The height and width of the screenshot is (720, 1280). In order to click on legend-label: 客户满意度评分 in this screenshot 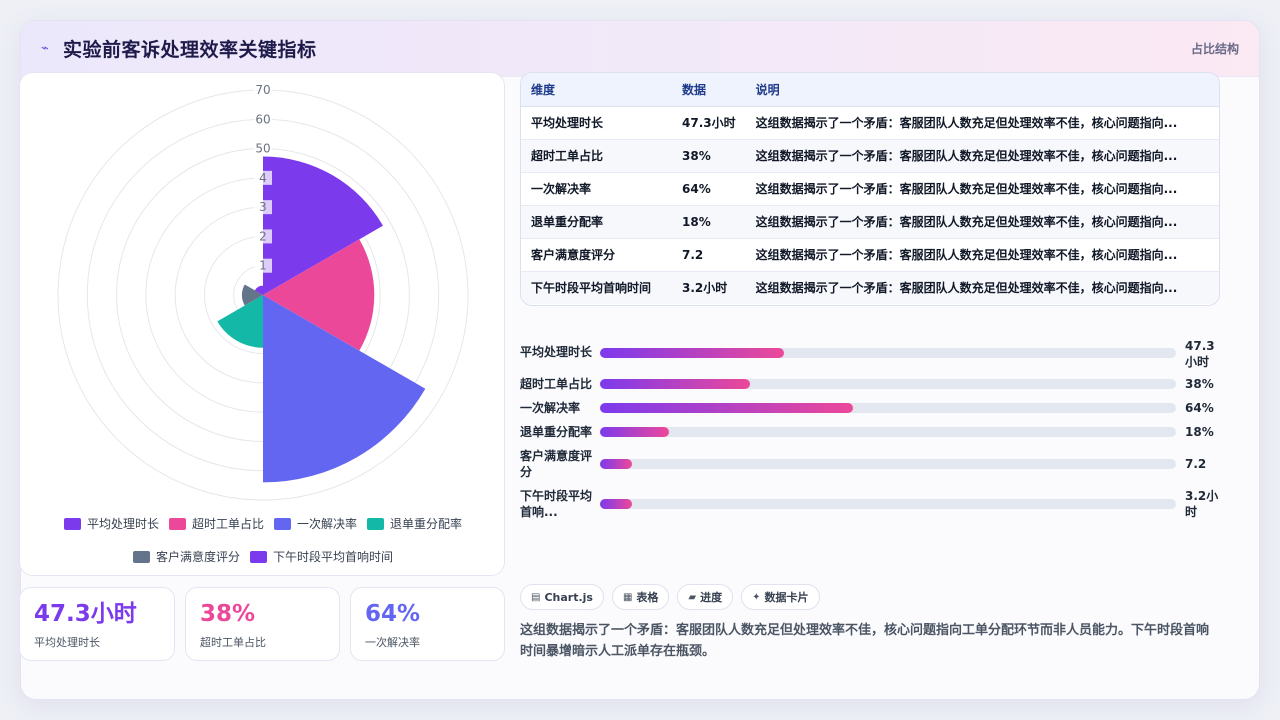, I will do `click(197, 557)`.